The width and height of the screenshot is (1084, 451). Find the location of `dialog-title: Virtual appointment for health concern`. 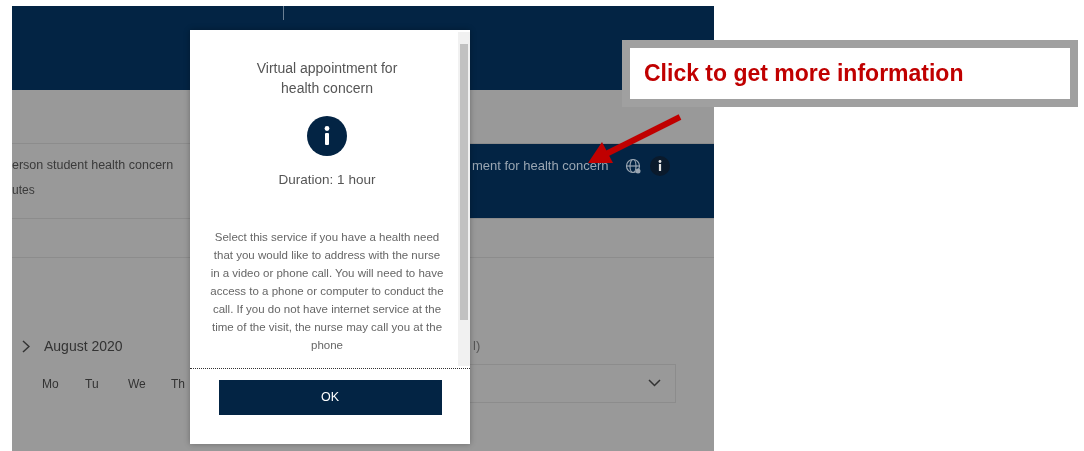

dialog-title: Virtual appointment for health concern is located at coordinates (327, 78).